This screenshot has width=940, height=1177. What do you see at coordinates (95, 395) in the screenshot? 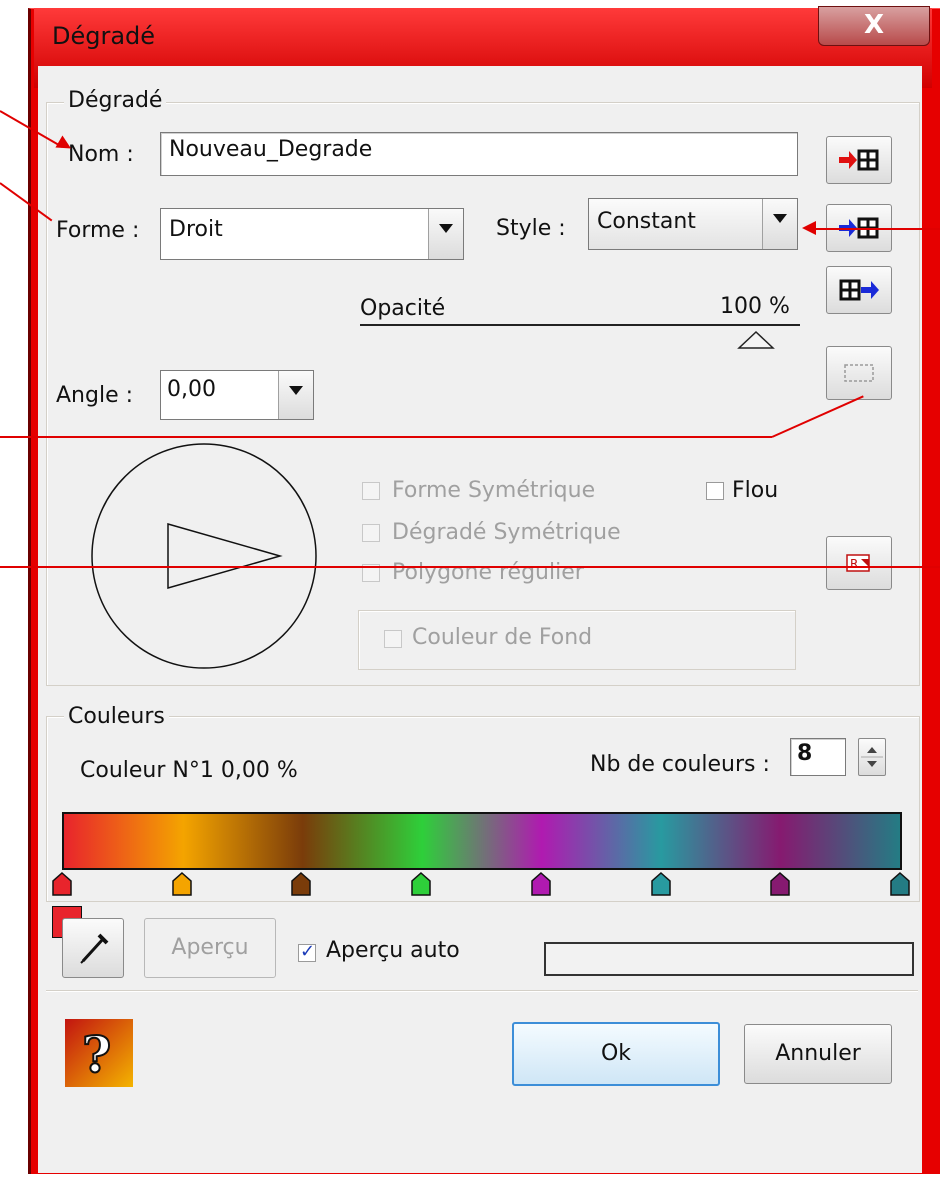
I see `angle-label: Angle :` at bounding box center [95, 395].